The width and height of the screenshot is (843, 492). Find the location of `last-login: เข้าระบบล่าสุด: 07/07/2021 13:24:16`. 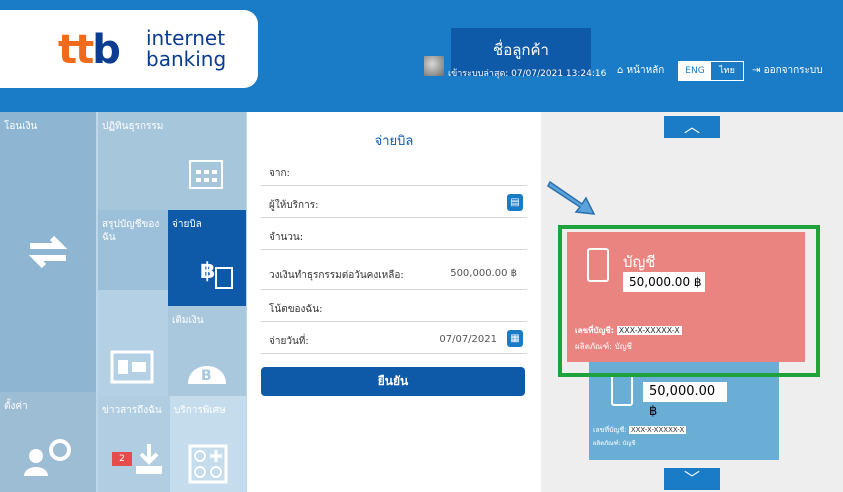

last-login: เข้าระบบล่าสุด: 07/07/2021 13:24:16 is located at coordinates (527, 74).